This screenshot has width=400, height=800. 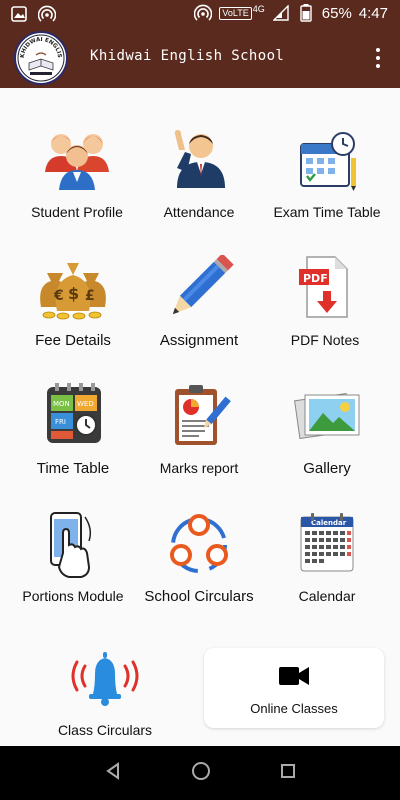 I want to click on menu-label: Class Circulars, so click(x=105, y=730).